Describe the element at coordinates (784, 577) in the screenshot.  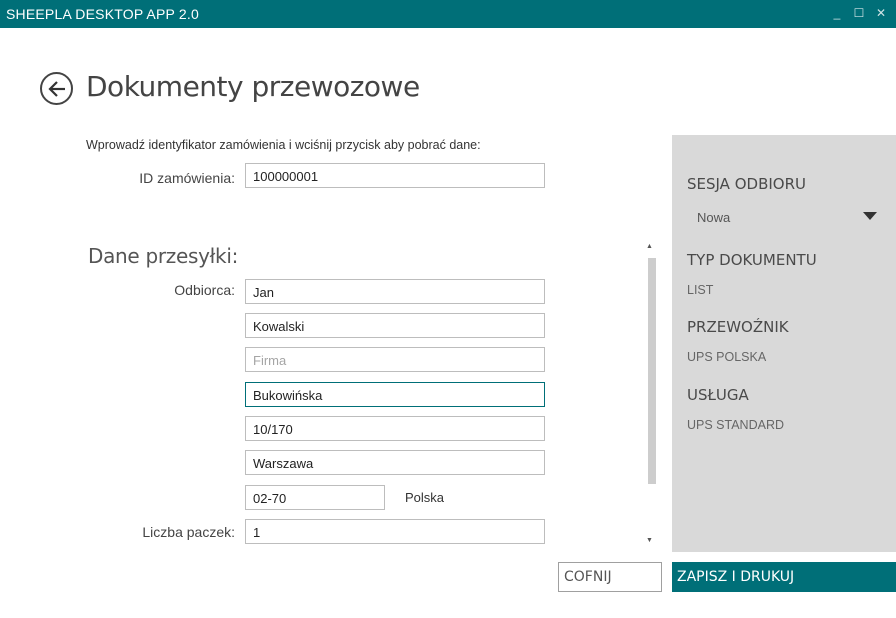
I see `save-print-button: ZAPISZ I DRUKUJ` at that location.